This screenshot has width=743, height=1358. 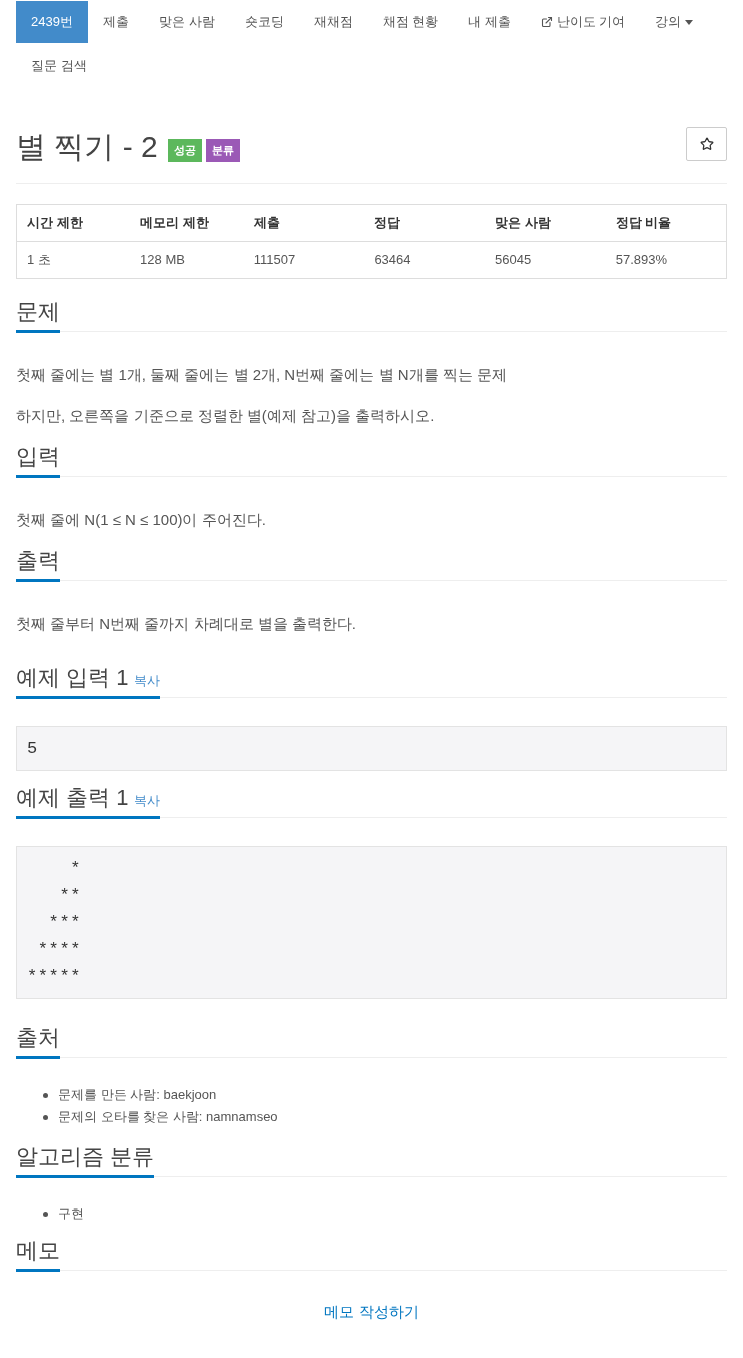 I want to click on section-heading: 입력, so click(x=38, y=460).